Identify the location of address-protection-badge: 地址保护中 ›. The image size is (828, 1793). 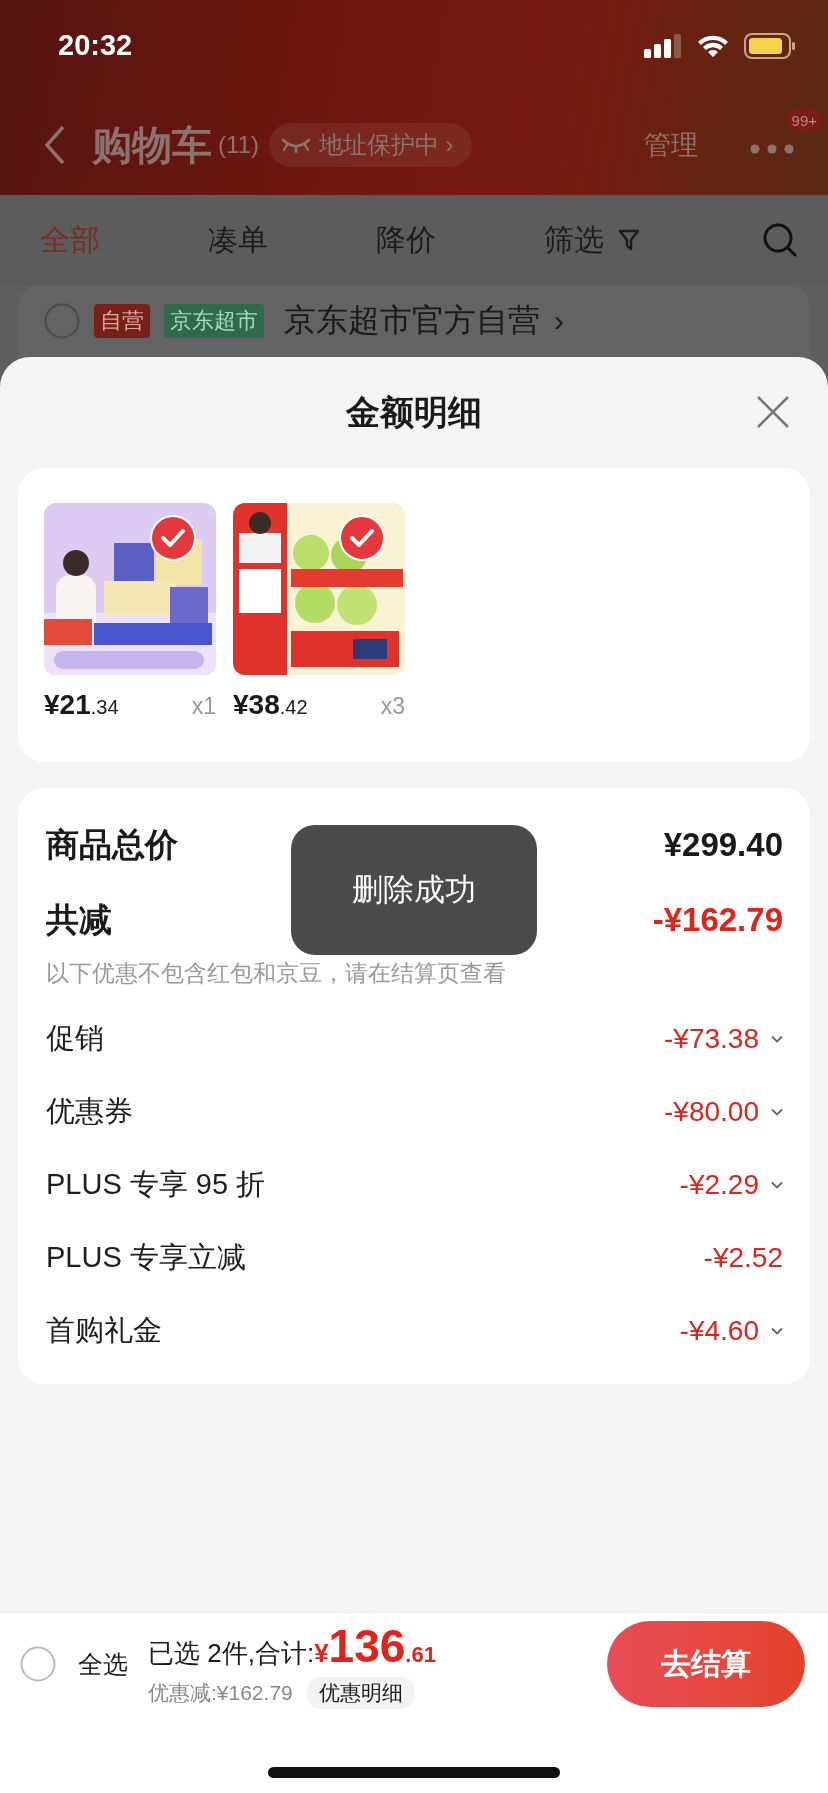
(370, 145).